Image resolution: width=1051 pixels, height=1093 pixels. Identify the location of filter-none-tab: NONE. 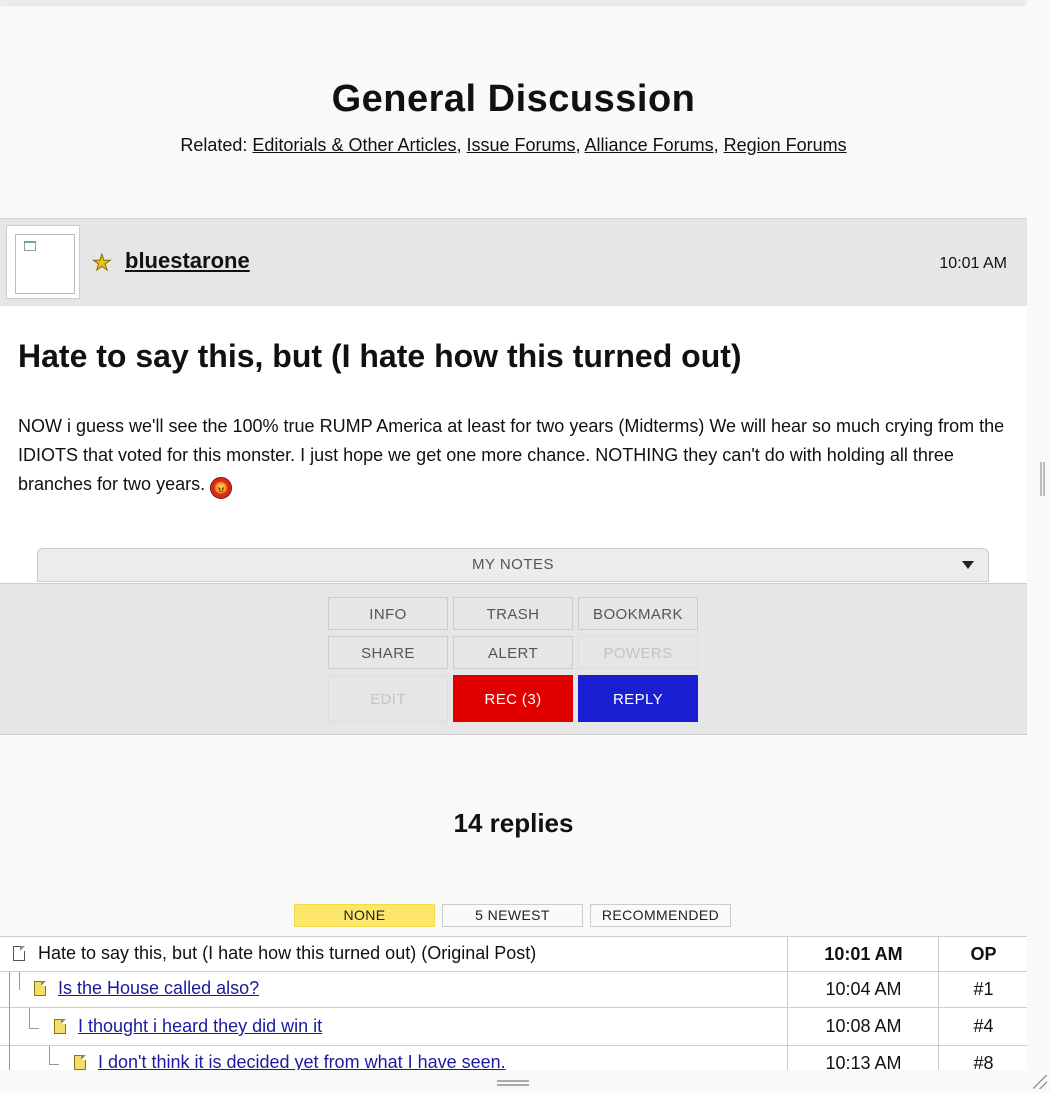
(364, 915).